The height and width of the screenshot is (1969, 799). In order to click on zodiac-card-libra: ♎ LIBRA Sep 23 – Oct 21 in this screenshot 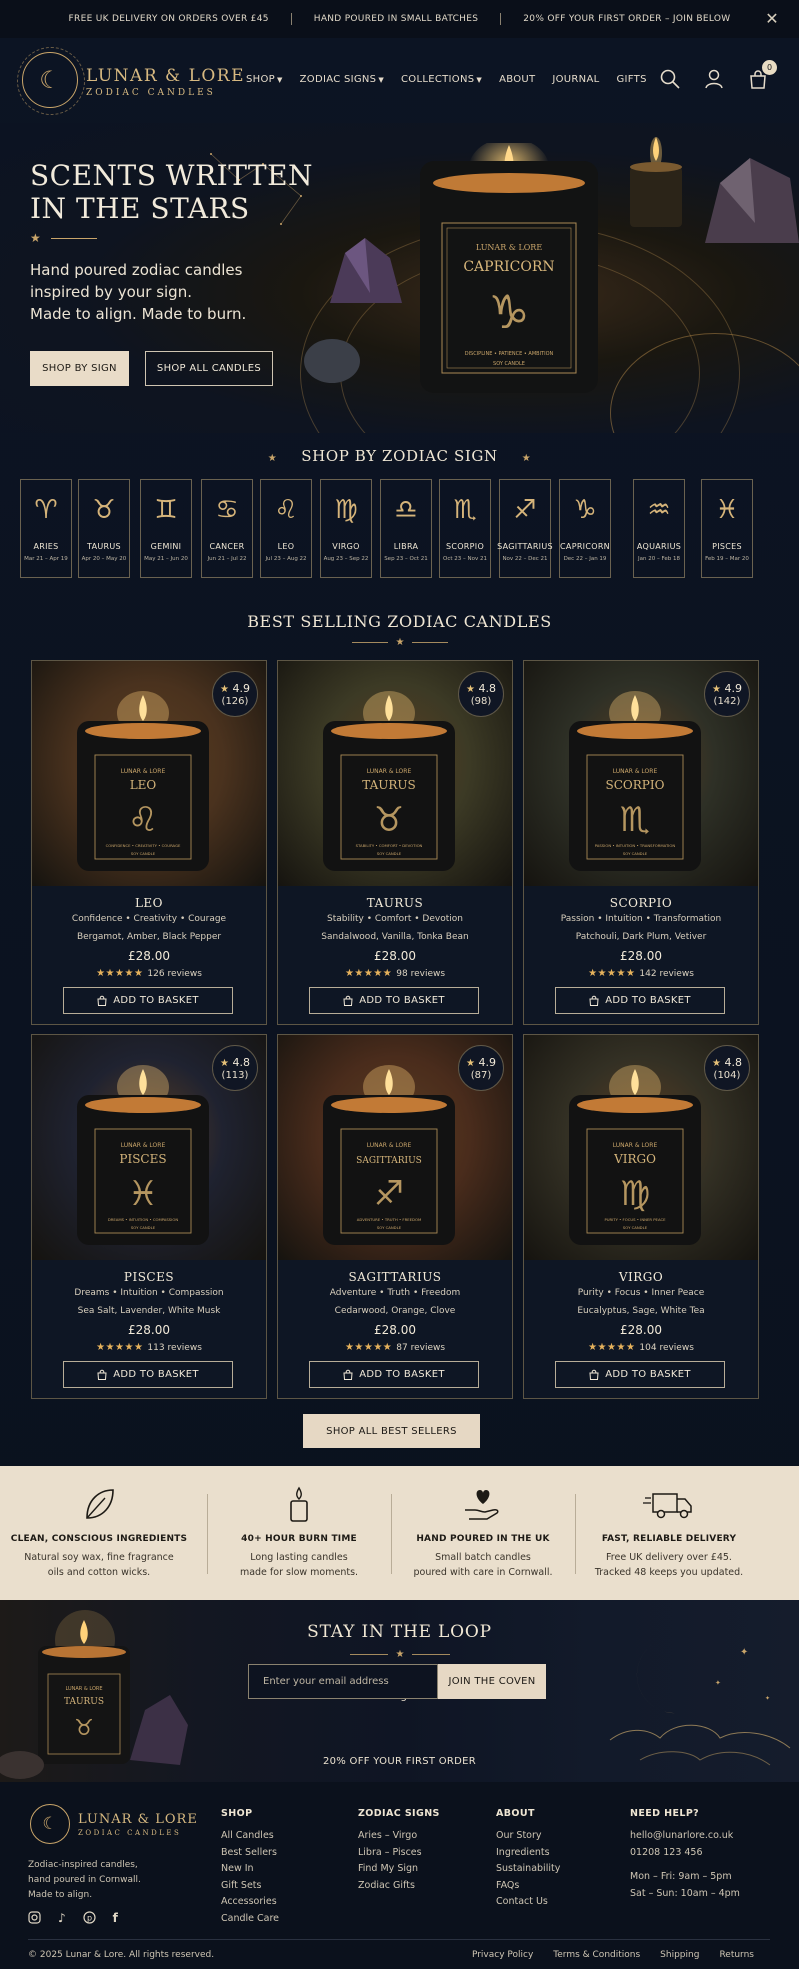, I will do `click(406, 528)`.